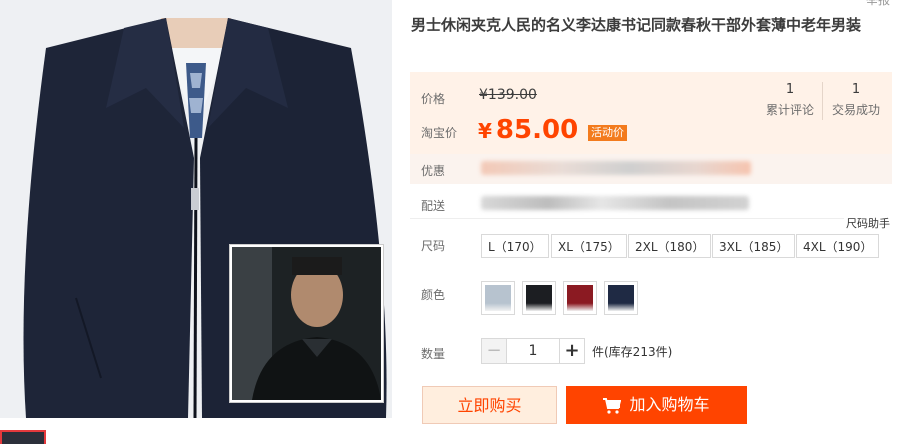 The height and width of the screenshot is (444, 903). What do you see at coordinates (656, 405) in the screenshot?
I see `add-to-cart-button: 加入购物车` at bounding box center [656, 405].